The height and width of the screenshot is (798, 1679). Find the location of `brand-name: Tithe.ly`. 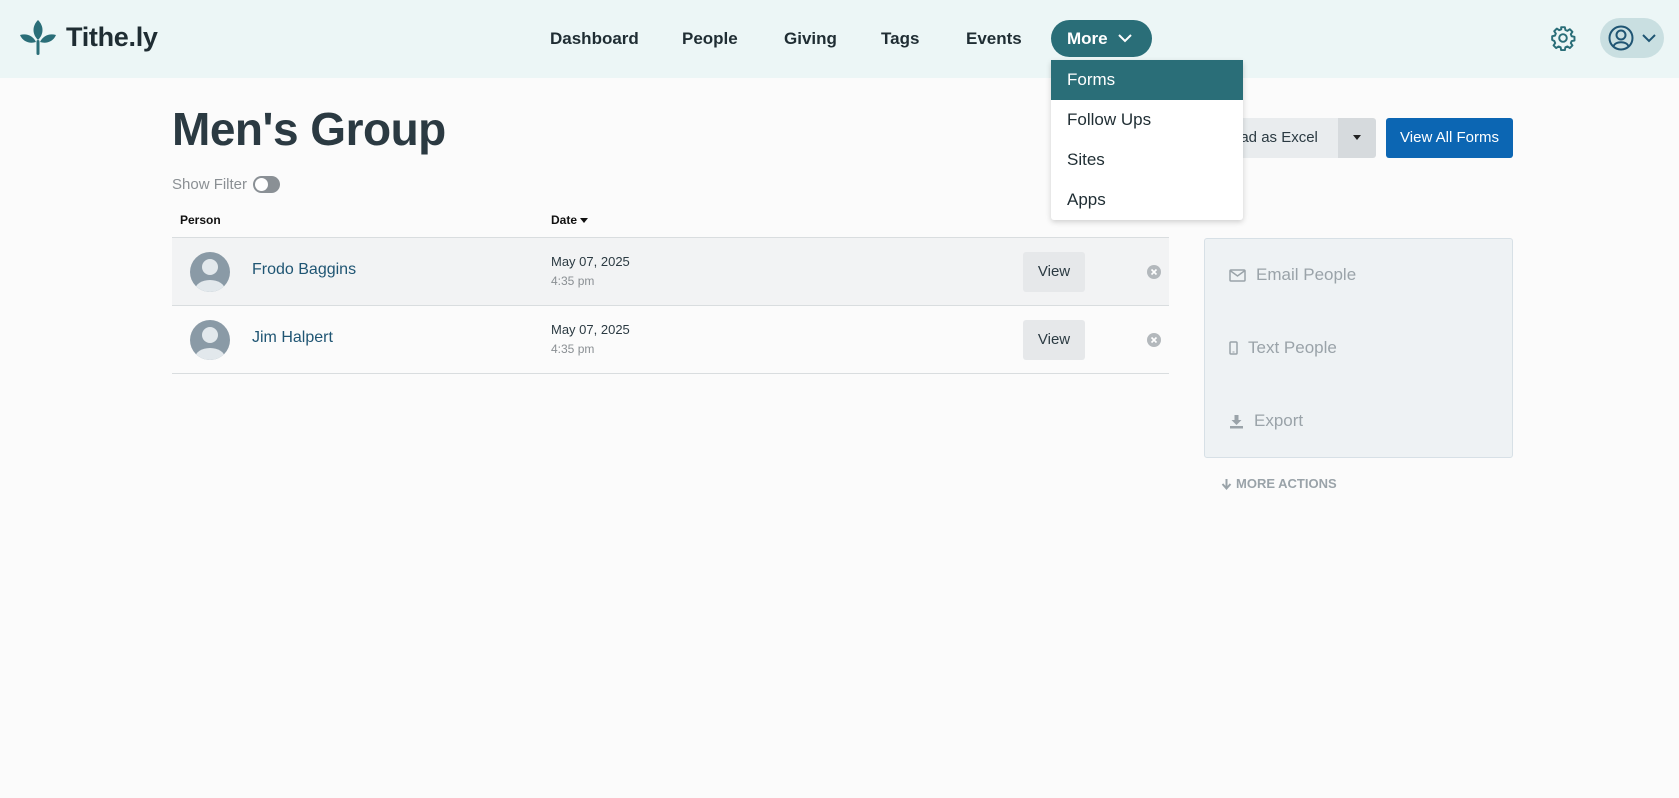

brand-name: Tithe.ly is located at coordinates (112, 36).